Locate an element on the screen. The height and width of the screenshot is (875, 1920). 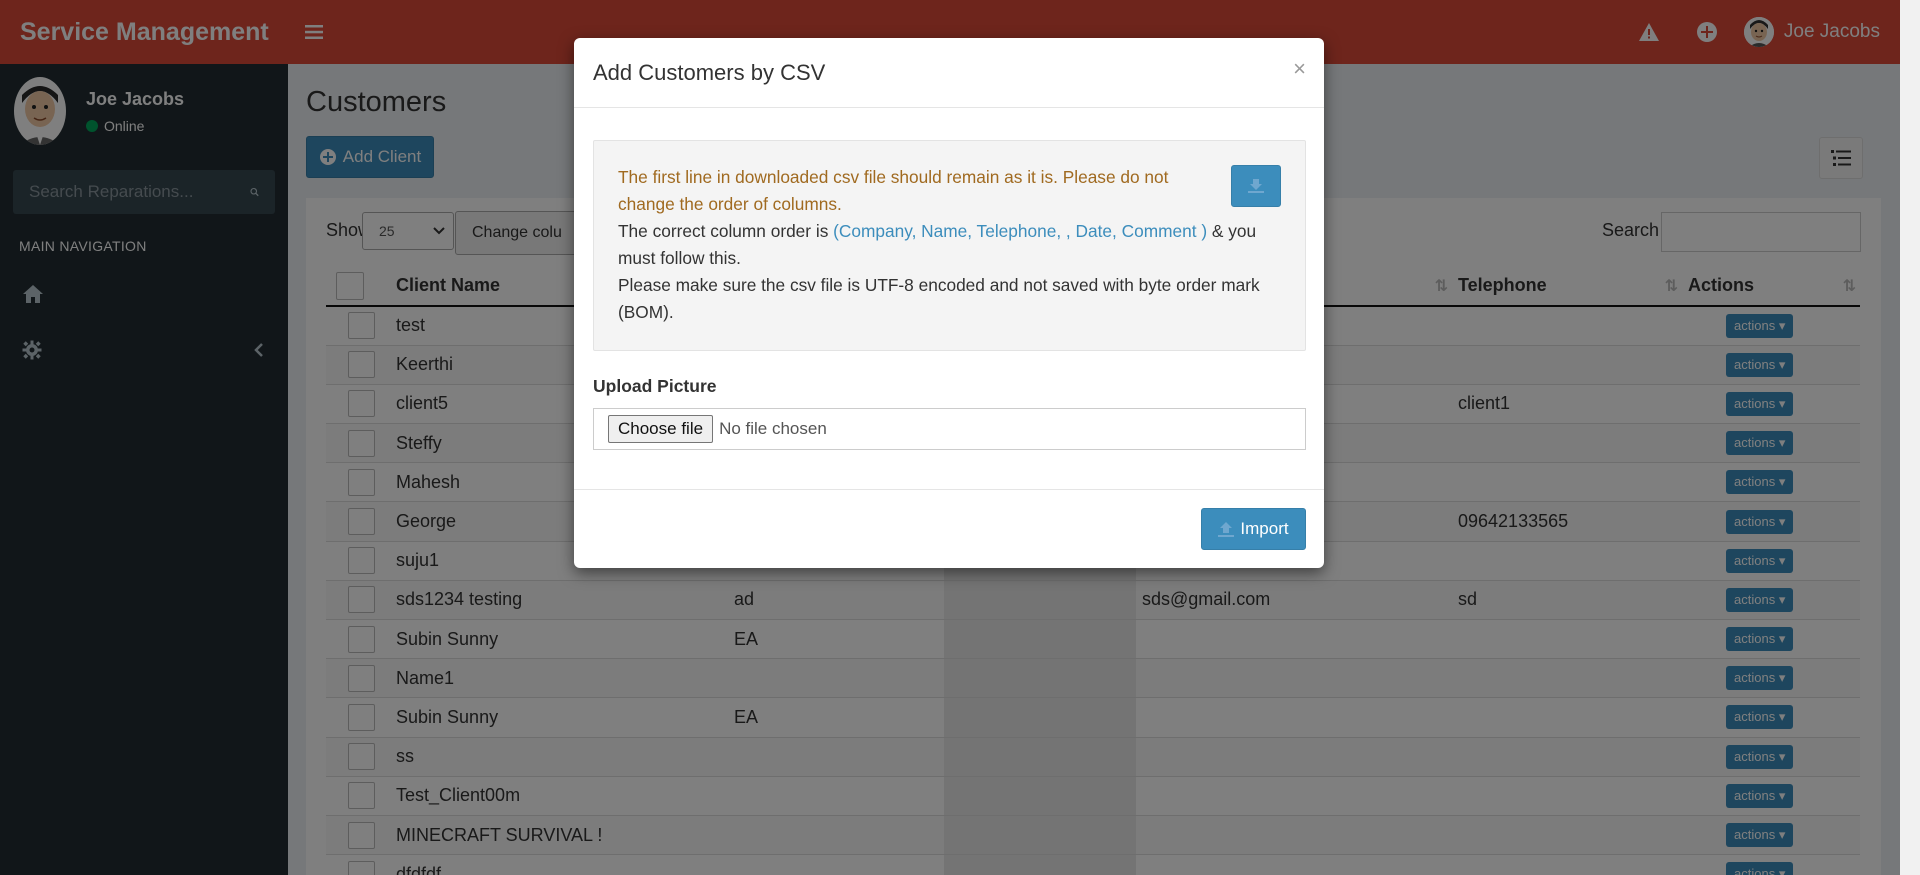
column-order-prefix: The correct column order is is located at coordinates (726, 231).